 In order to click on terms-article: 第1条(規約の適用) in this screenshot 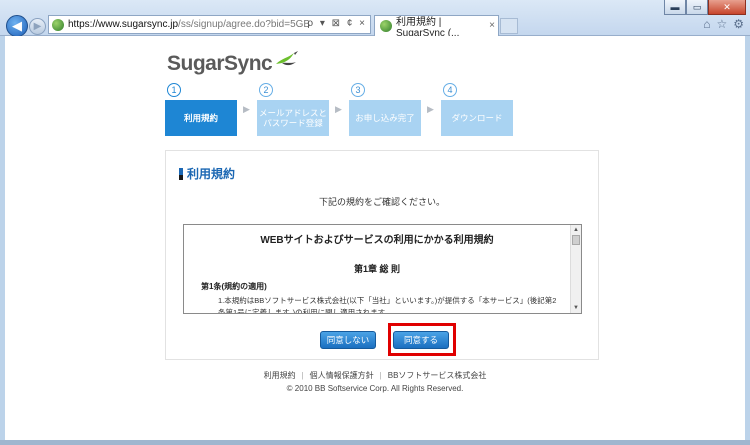, I will do `click(234, 286)`.